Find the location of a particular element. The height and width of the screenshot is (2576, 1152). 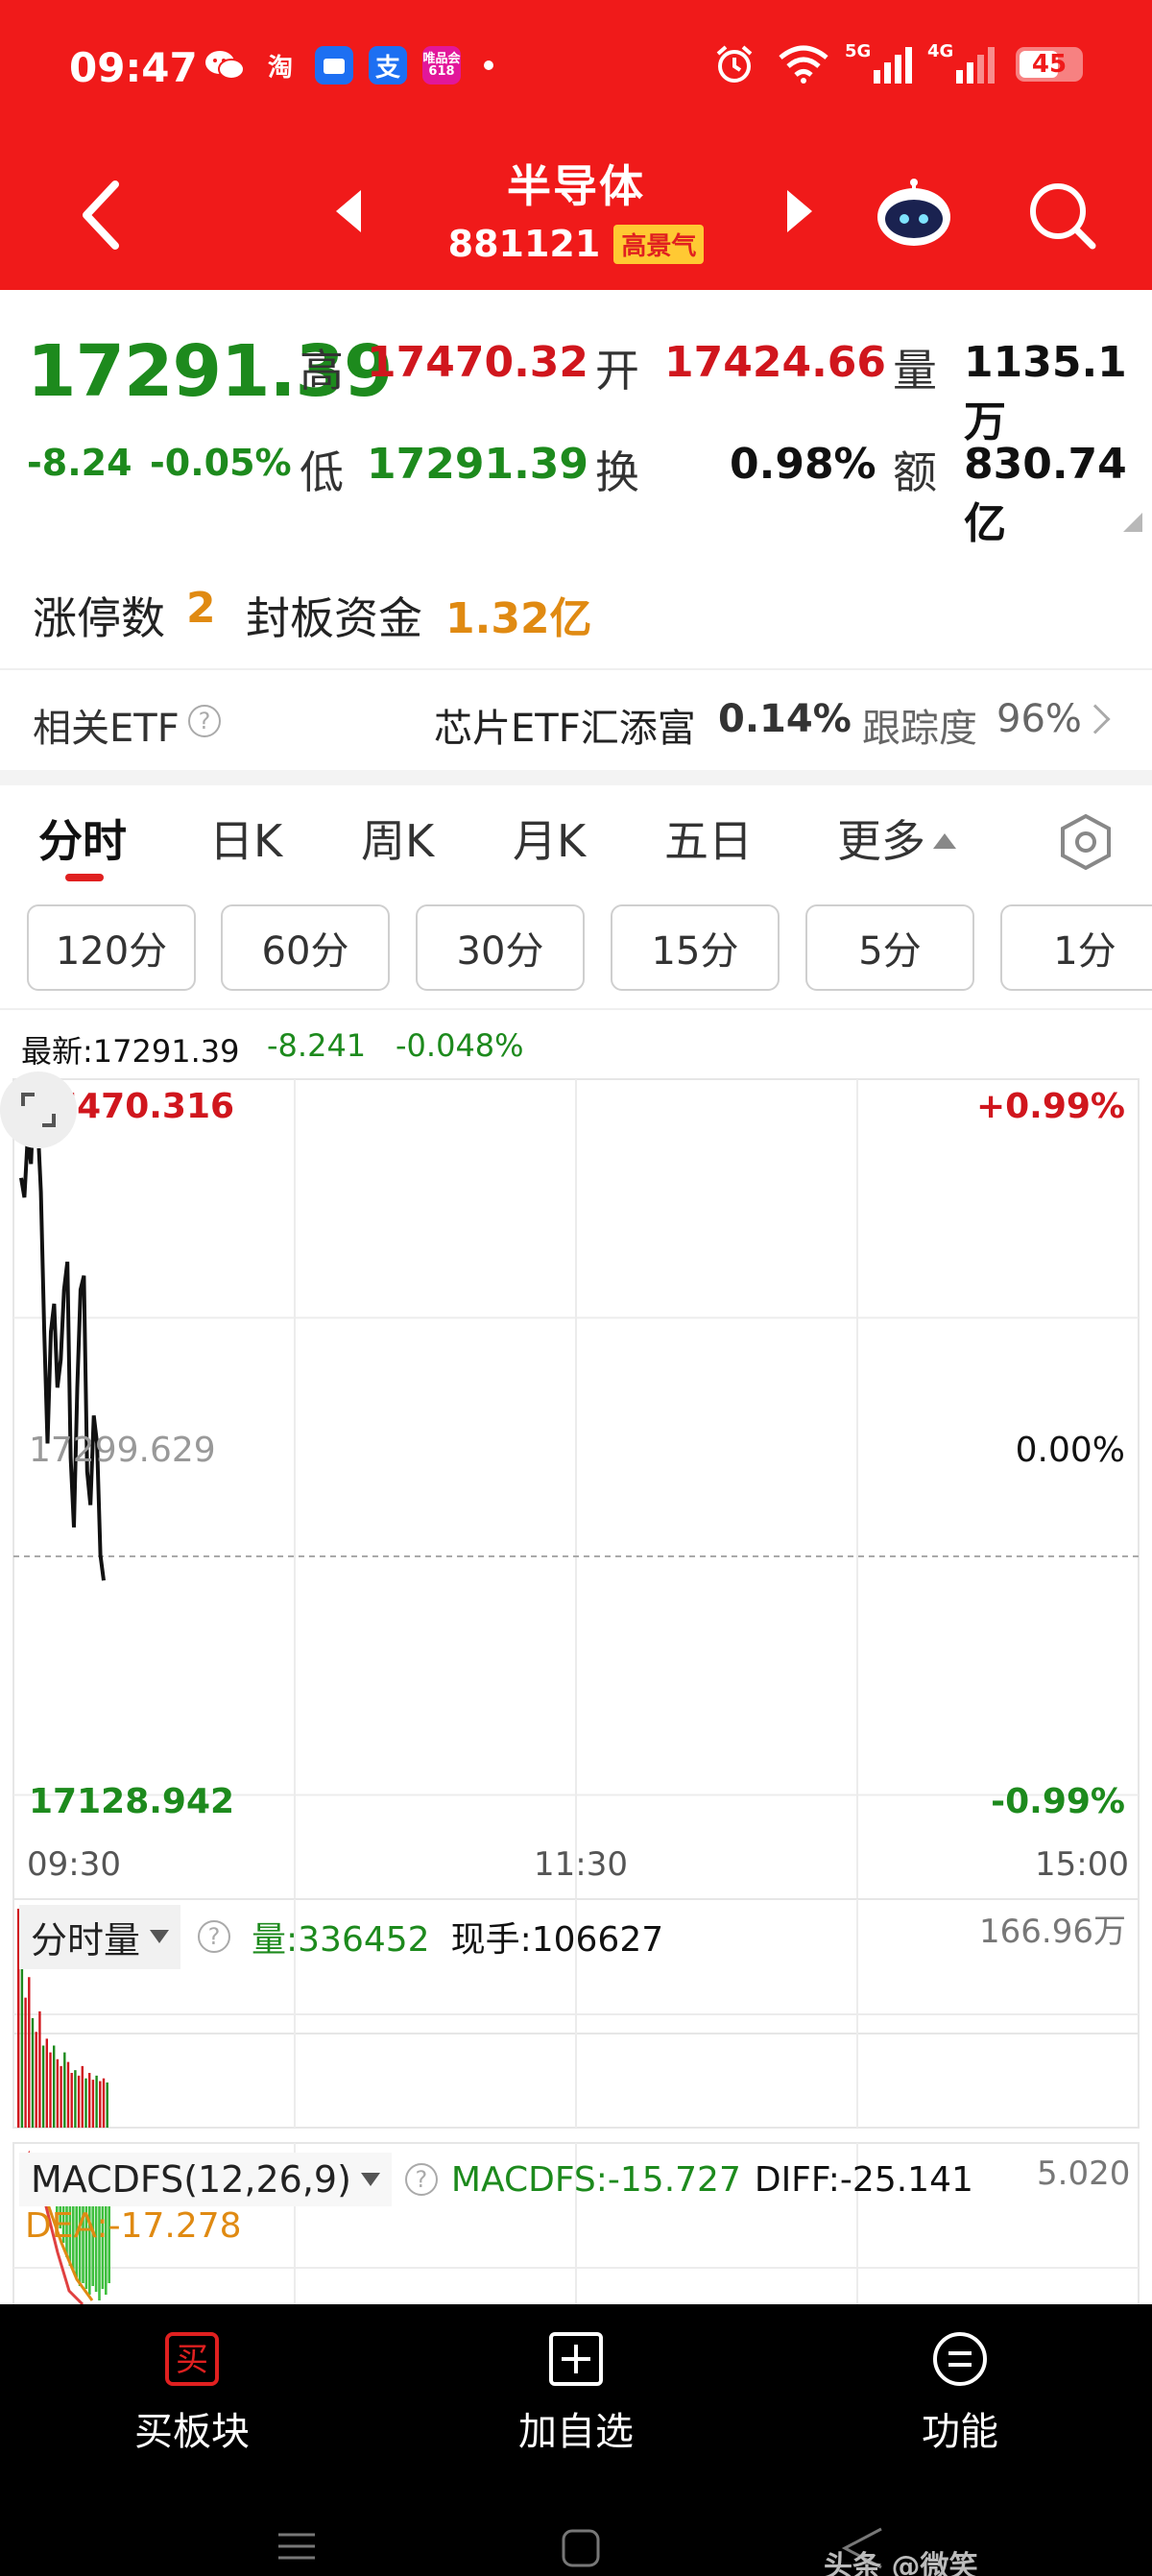

tab-weekly-k: 周K is located at coordinates (398, 838).